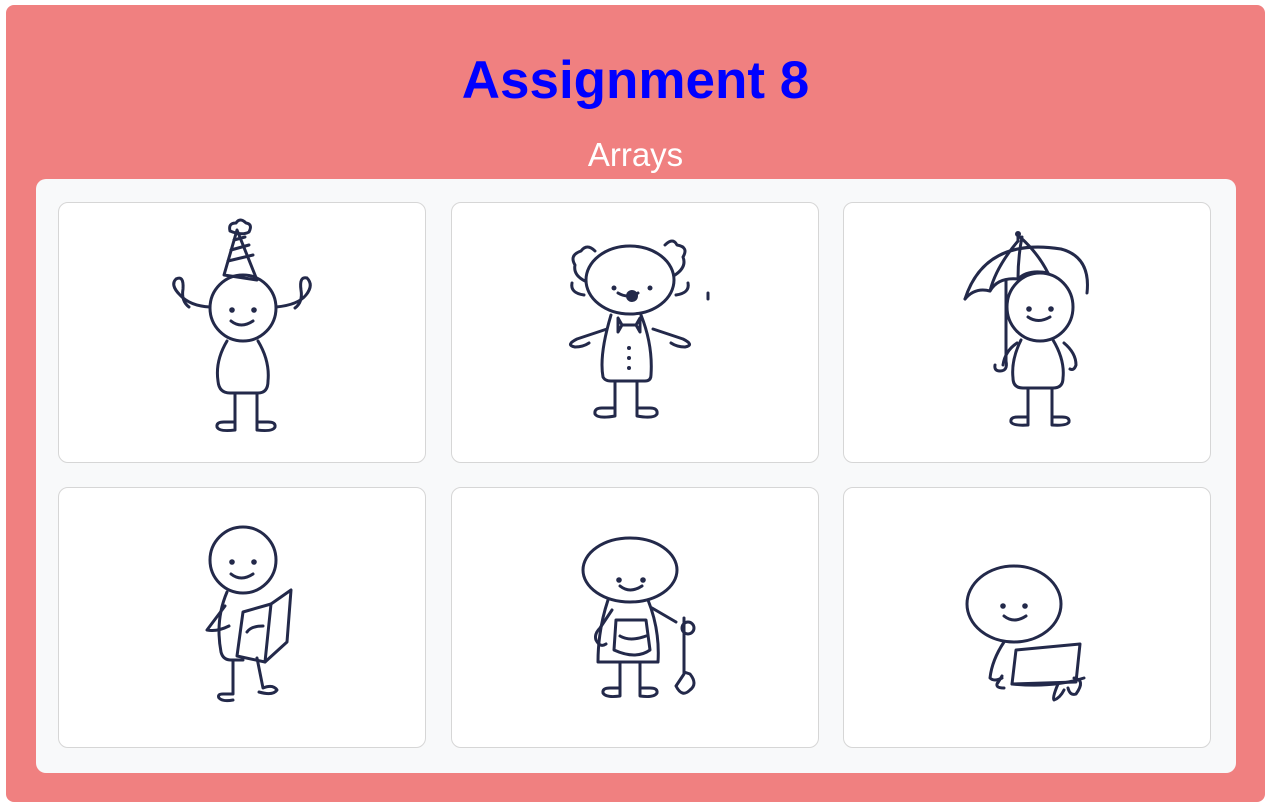  I want to click on stick-figure-clown-icon, so click(639, 329).